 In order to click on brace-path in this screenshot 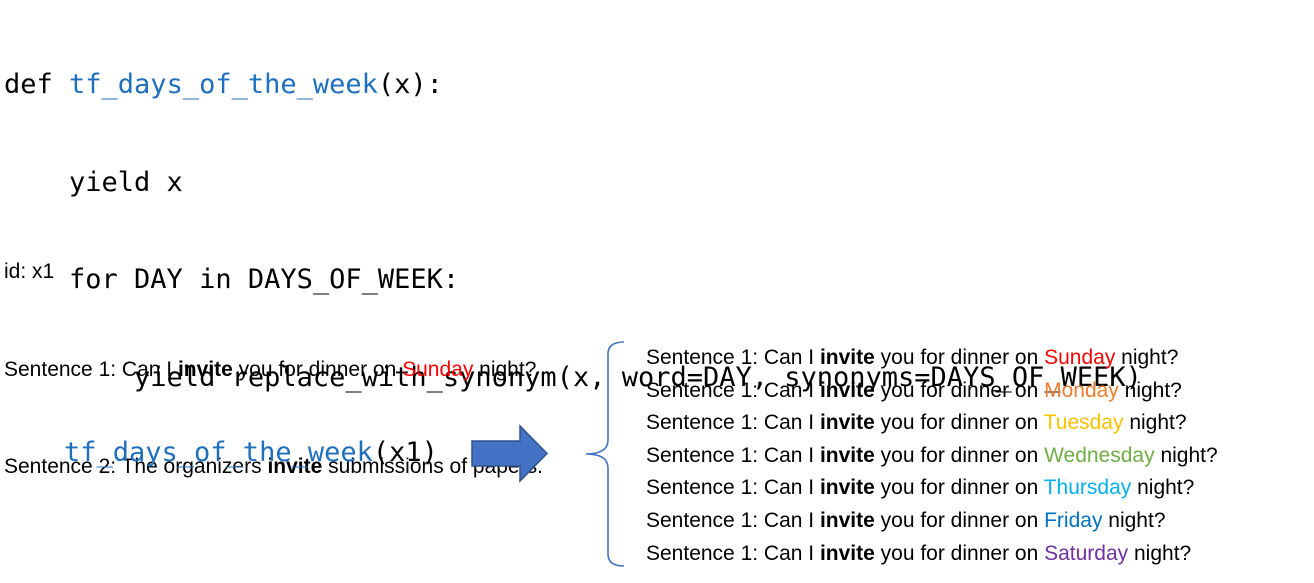, I will do `click(605, 454)`.